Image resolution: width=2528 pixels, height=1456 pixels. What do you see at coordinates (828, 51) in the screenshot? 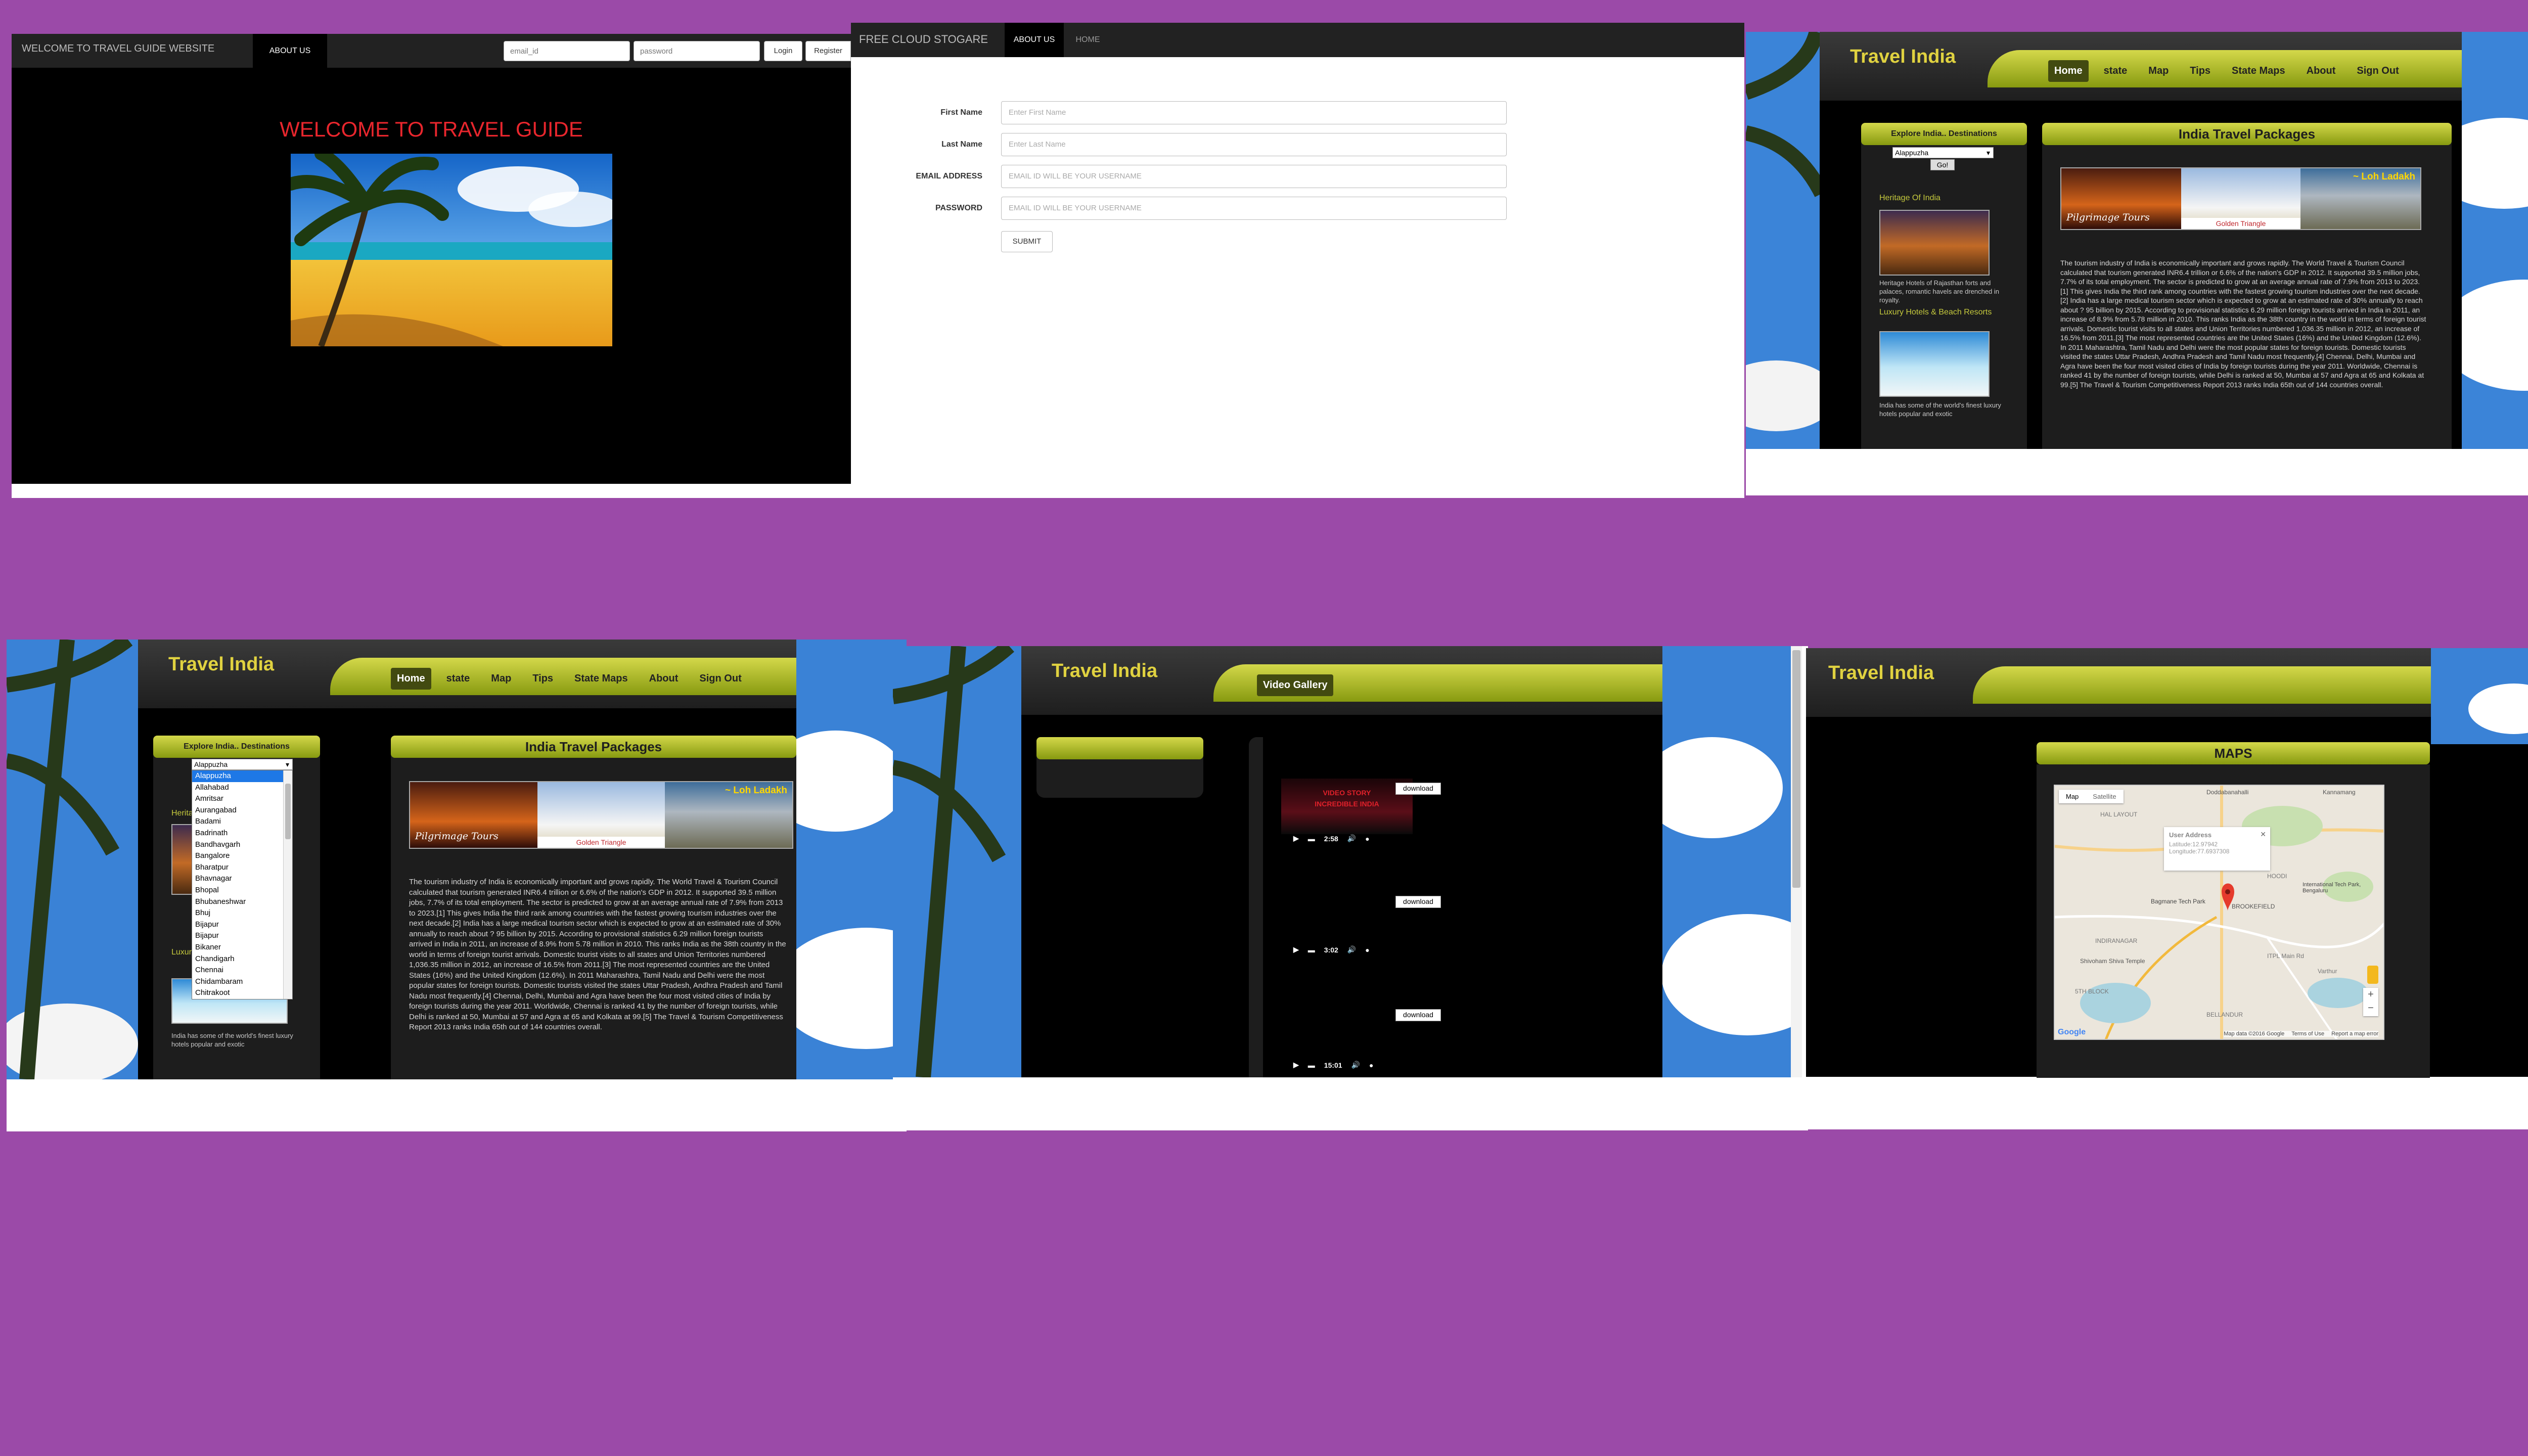
I see `register-button: Register` at bounding box center [828, 51].